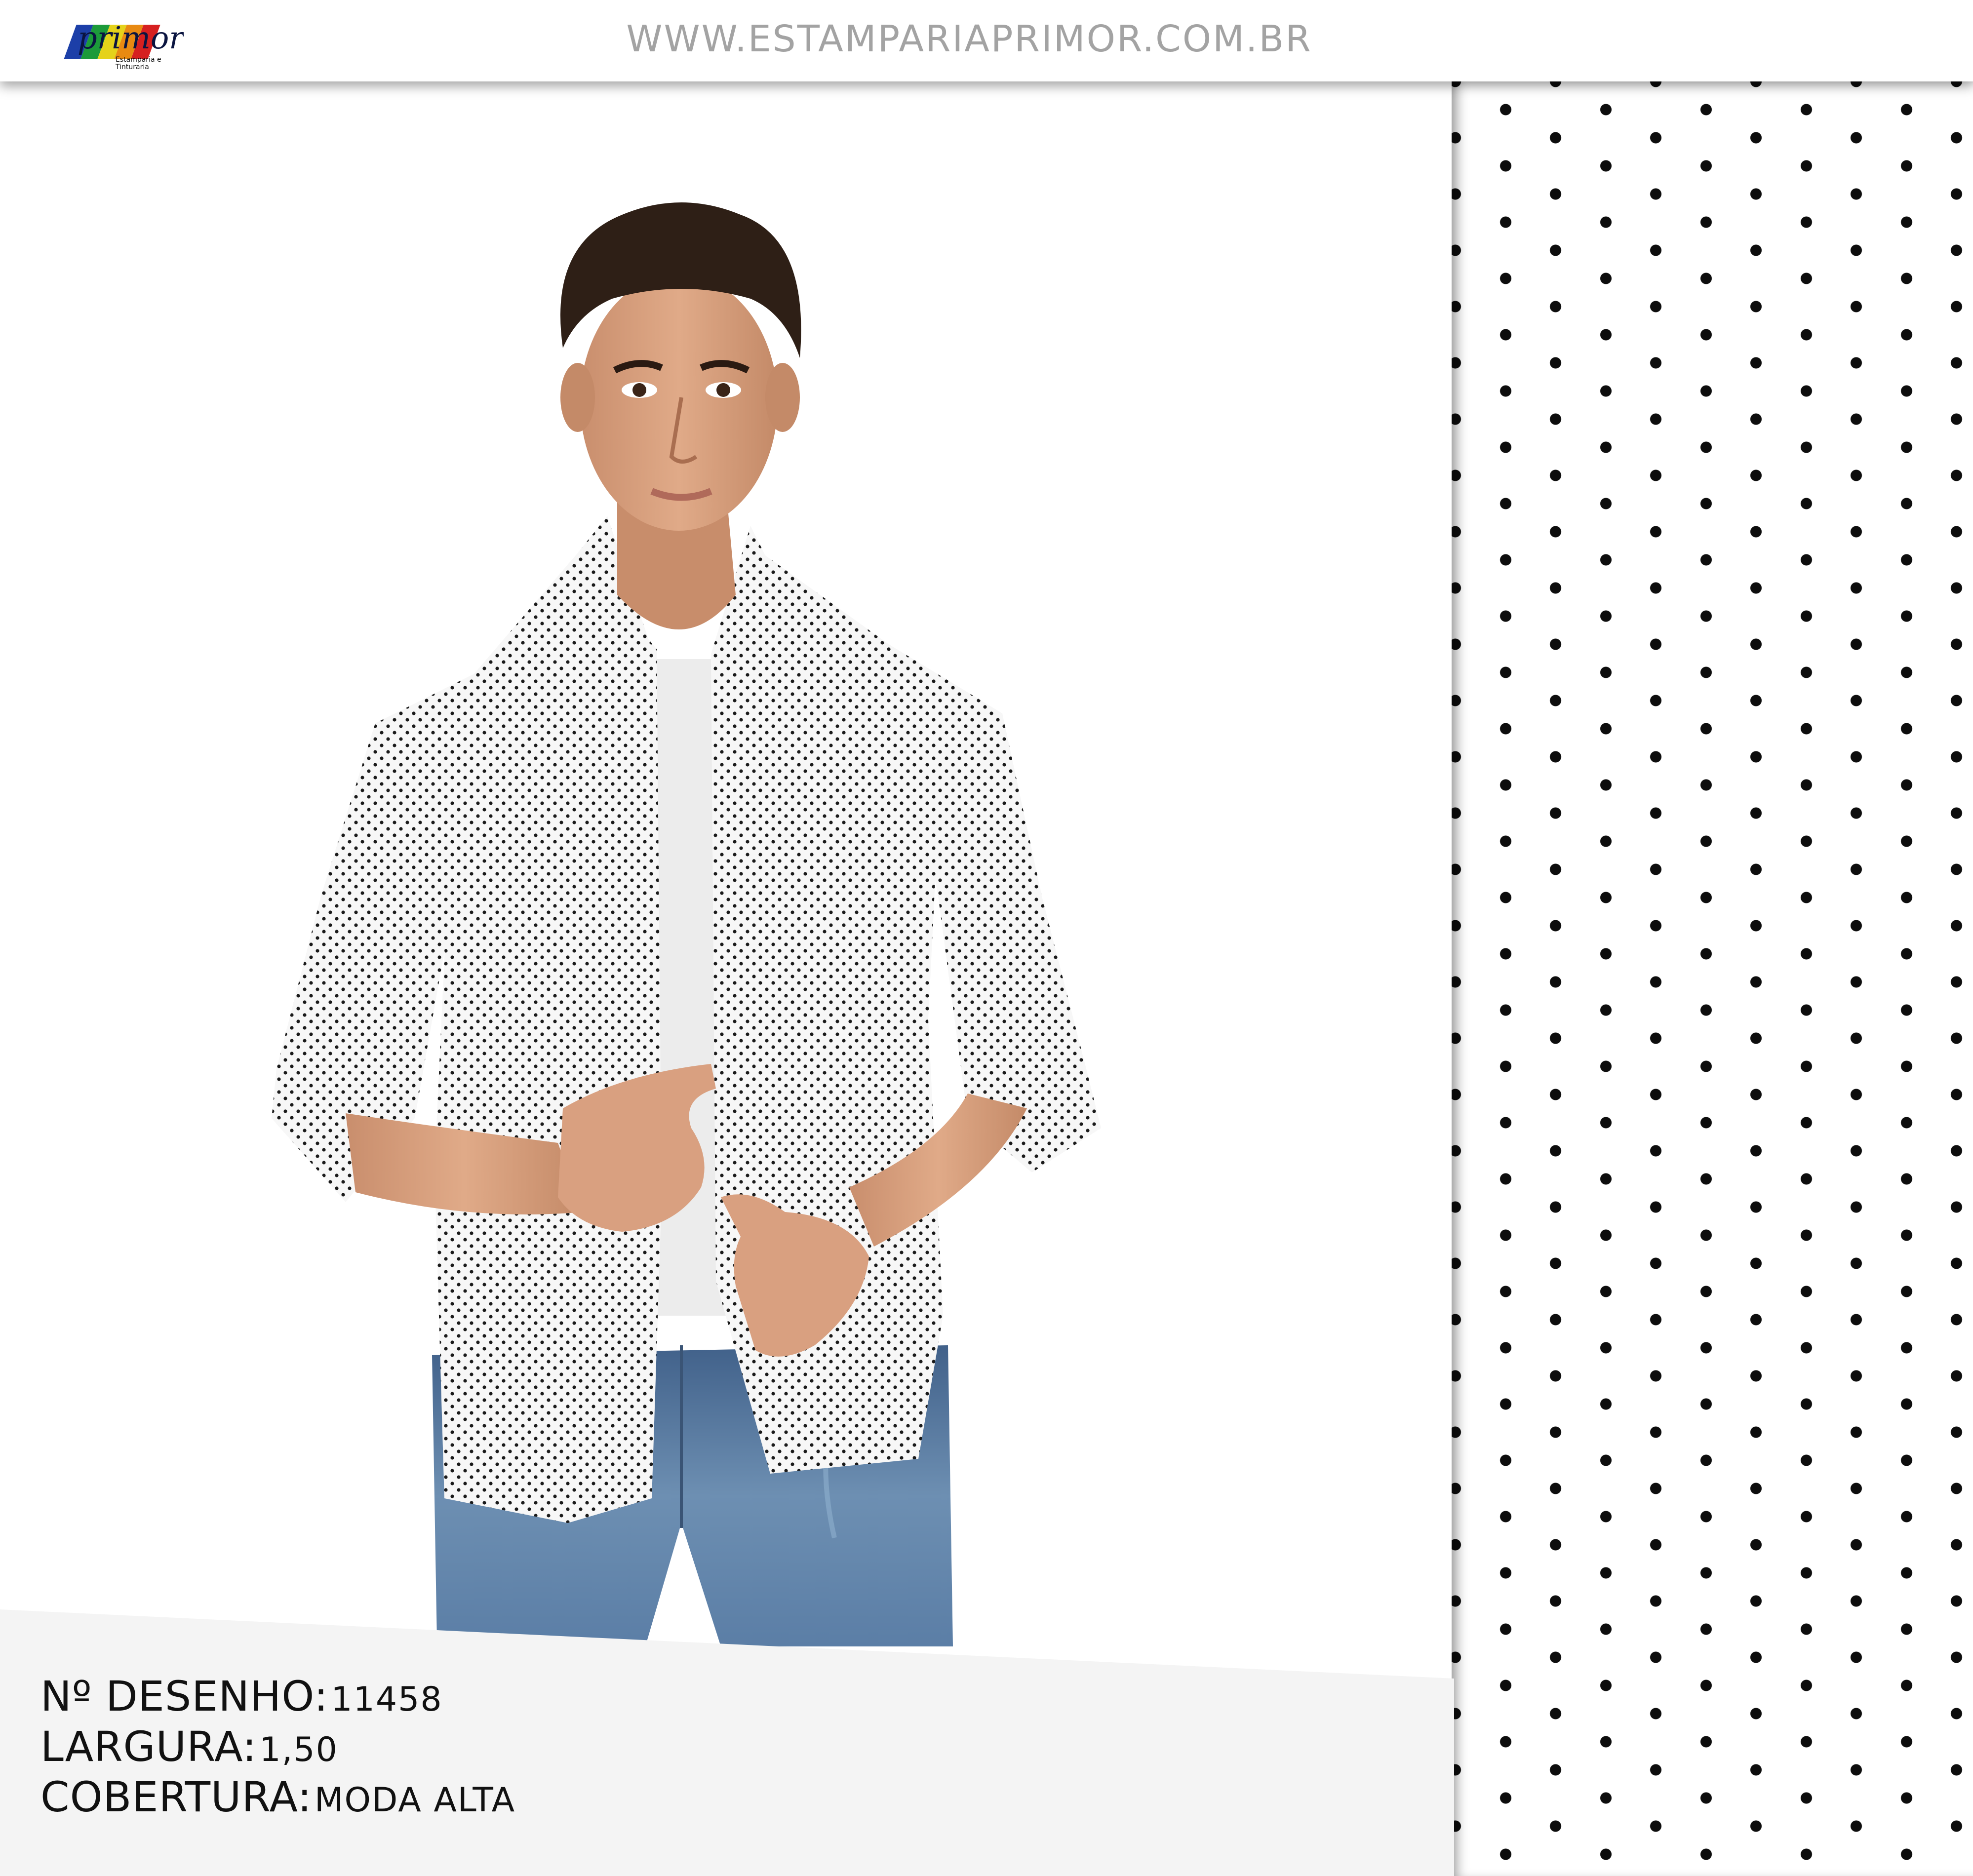 Image resolution: width=1973 pixels, height=1876 pixels. What do you see at coordinates (132, 66) in the screenshot?
I see `svg-text: Tinturaria` at bounding box center [132, 66].